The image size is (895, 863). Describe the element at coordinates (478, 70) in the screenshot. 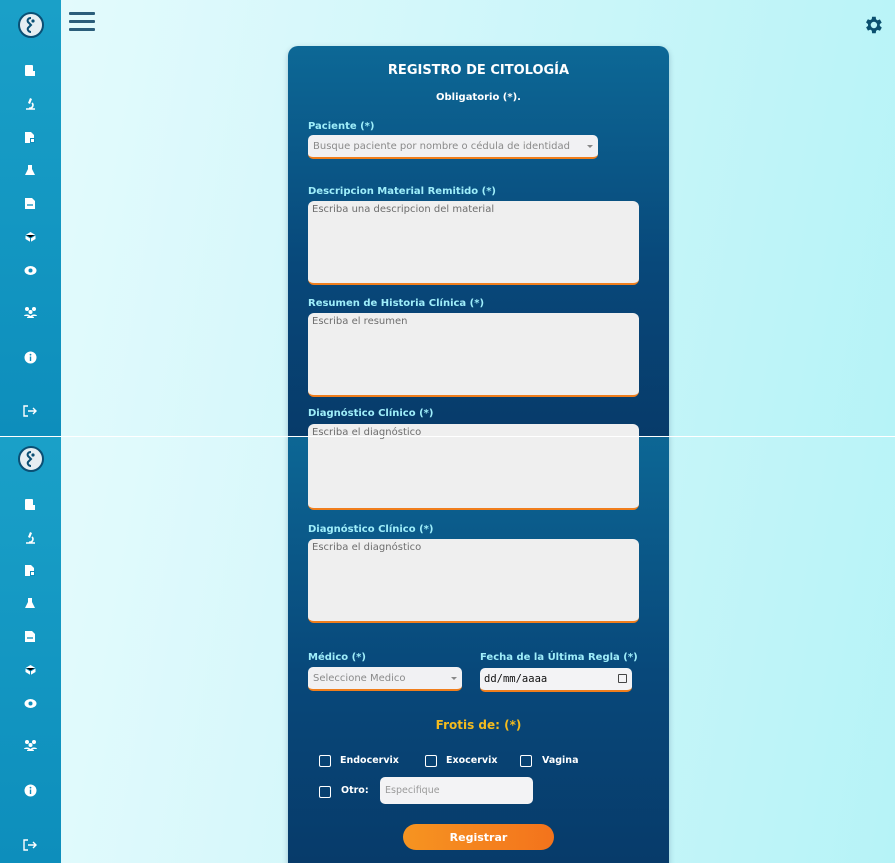

I see `form-title: REGISTRO DE CITOLOGÍA` at that location.